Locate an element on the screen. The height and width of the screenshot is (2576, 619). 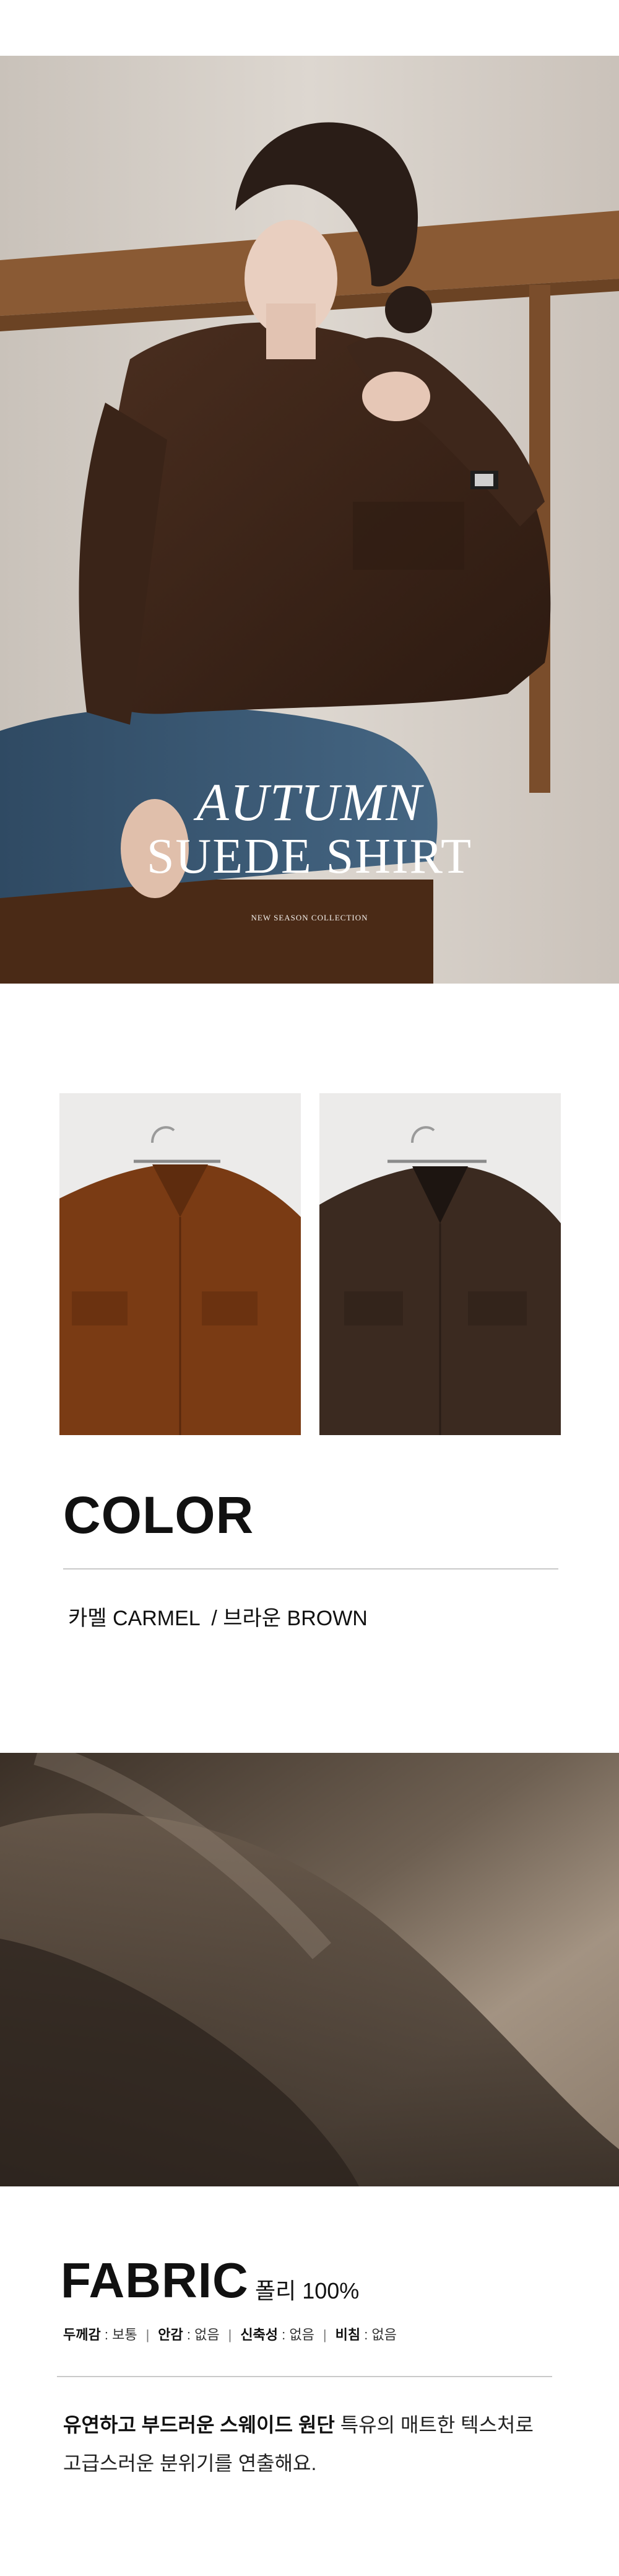
shirt-carmel-photo is located at coordinates (180, 1264).